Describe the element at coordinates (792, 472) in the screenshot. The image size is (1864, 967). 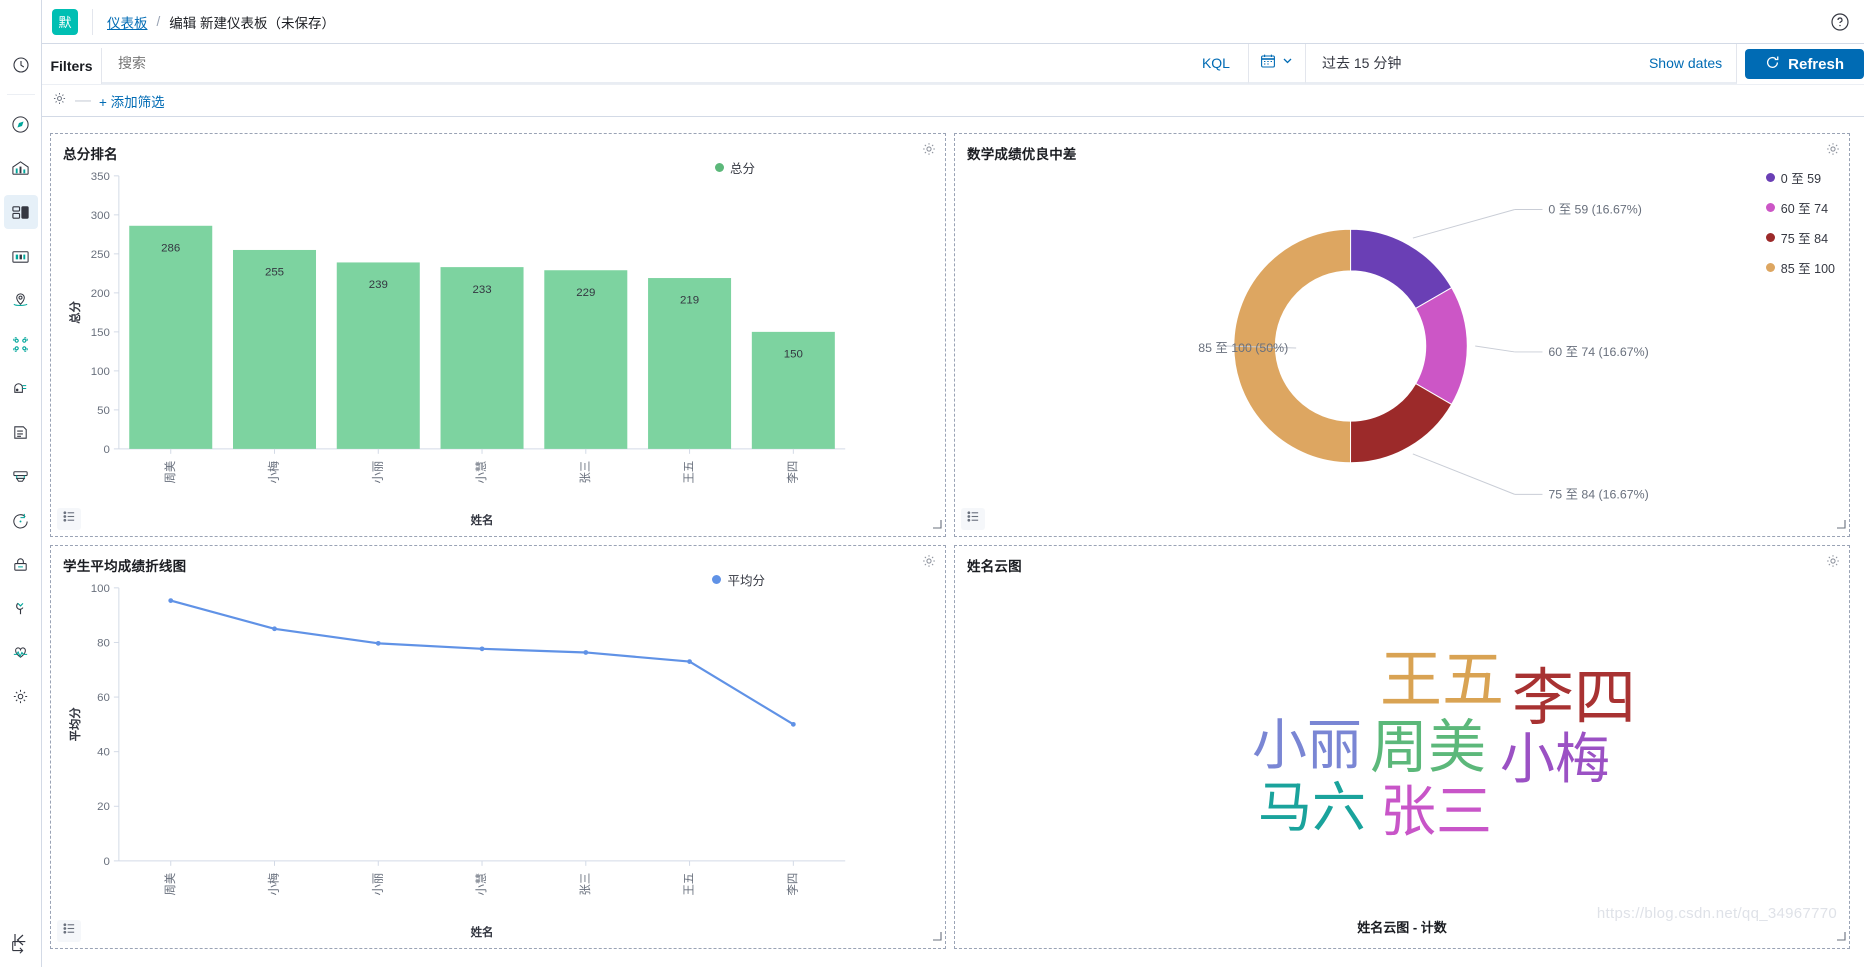
I see `svg-text: 李四` at that location.